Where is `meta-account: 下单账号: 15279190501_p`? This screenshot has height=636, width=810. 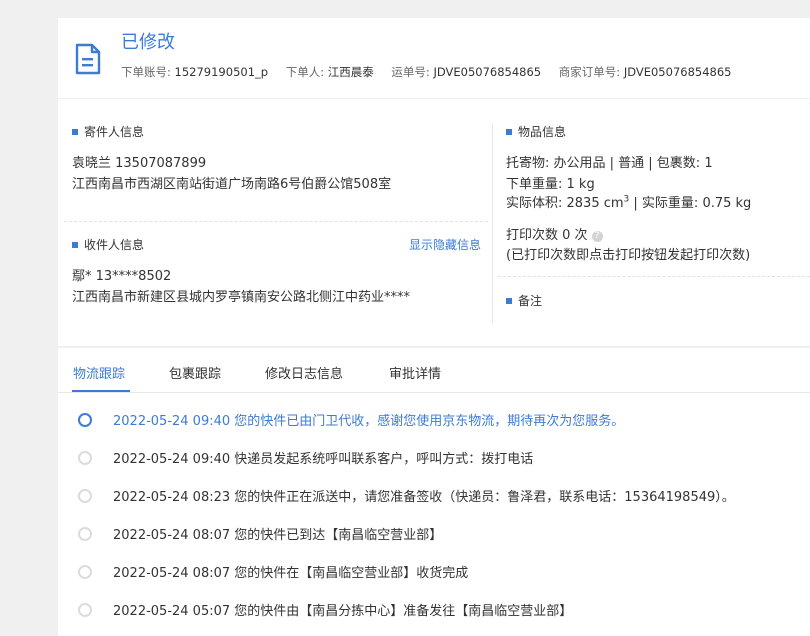 meta-account: 下单账号: 15279190501_p is located at coordinates (195, 72).